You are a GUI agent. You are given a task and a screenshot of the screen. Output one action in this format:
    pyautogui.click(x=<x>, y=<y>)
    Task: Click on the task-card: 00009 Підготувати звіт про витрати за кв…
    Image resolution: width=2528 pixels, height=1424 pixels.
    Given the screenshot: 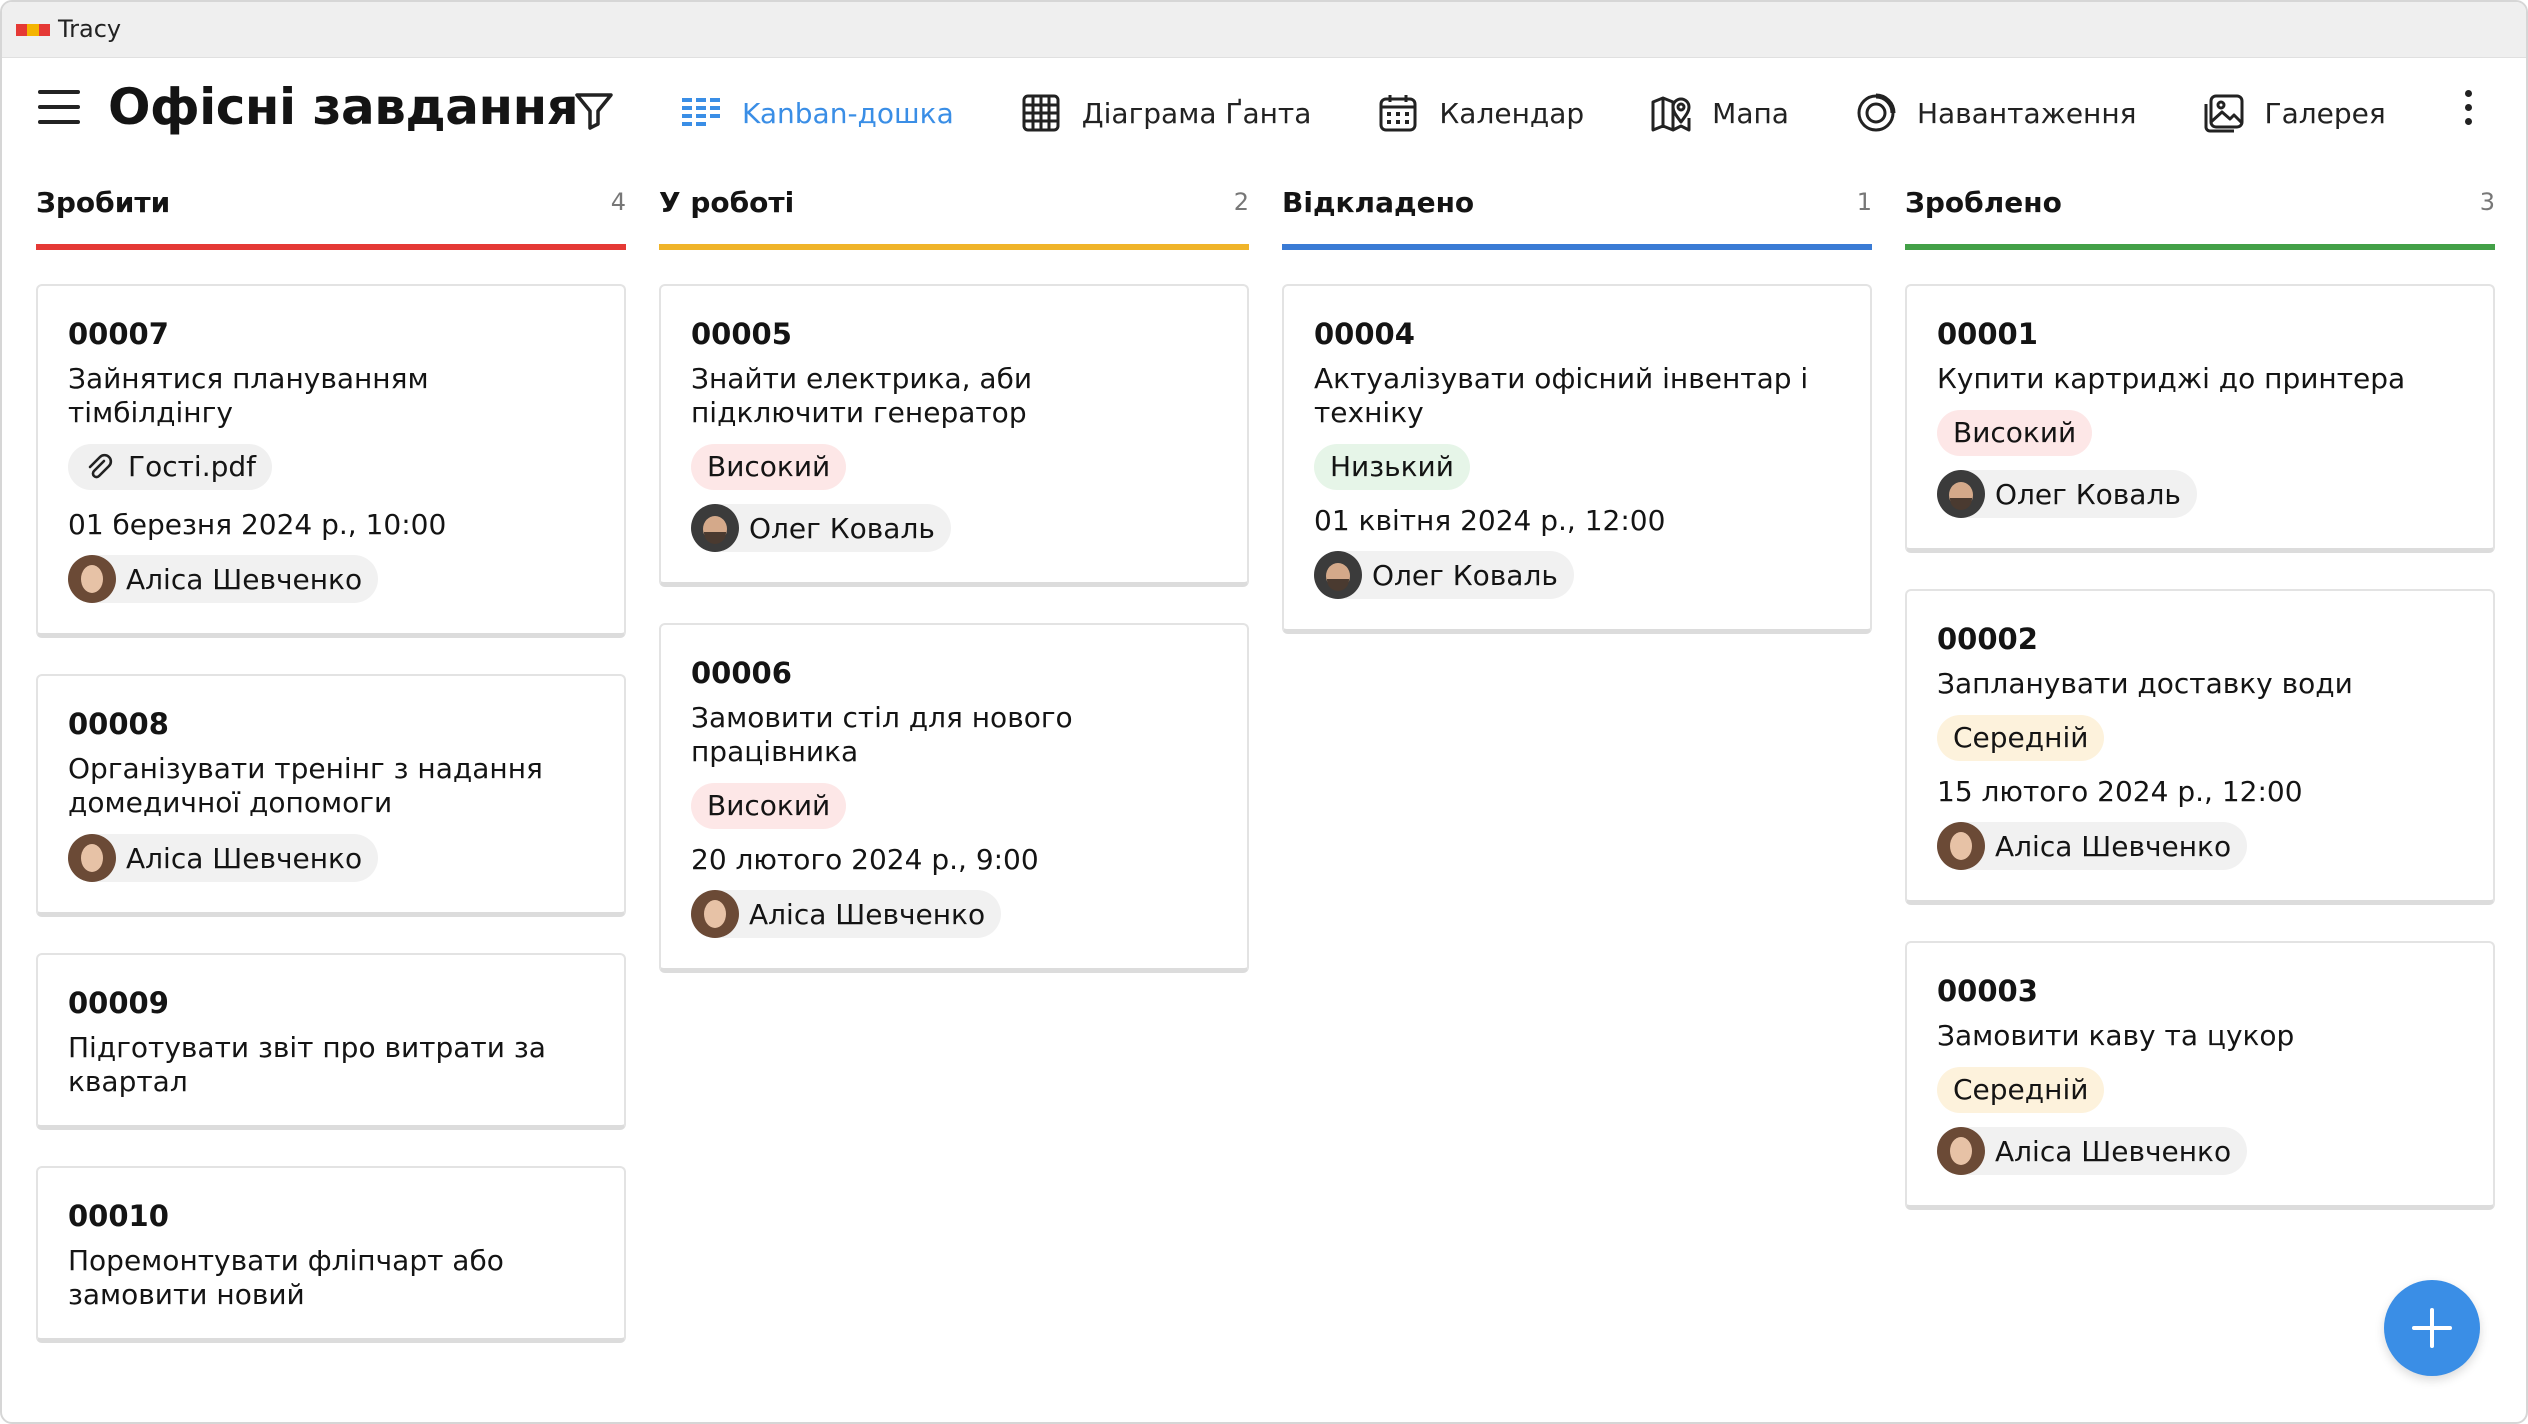 What is the action you would take?
    pyautogui.click(x=331, y=1041)
    